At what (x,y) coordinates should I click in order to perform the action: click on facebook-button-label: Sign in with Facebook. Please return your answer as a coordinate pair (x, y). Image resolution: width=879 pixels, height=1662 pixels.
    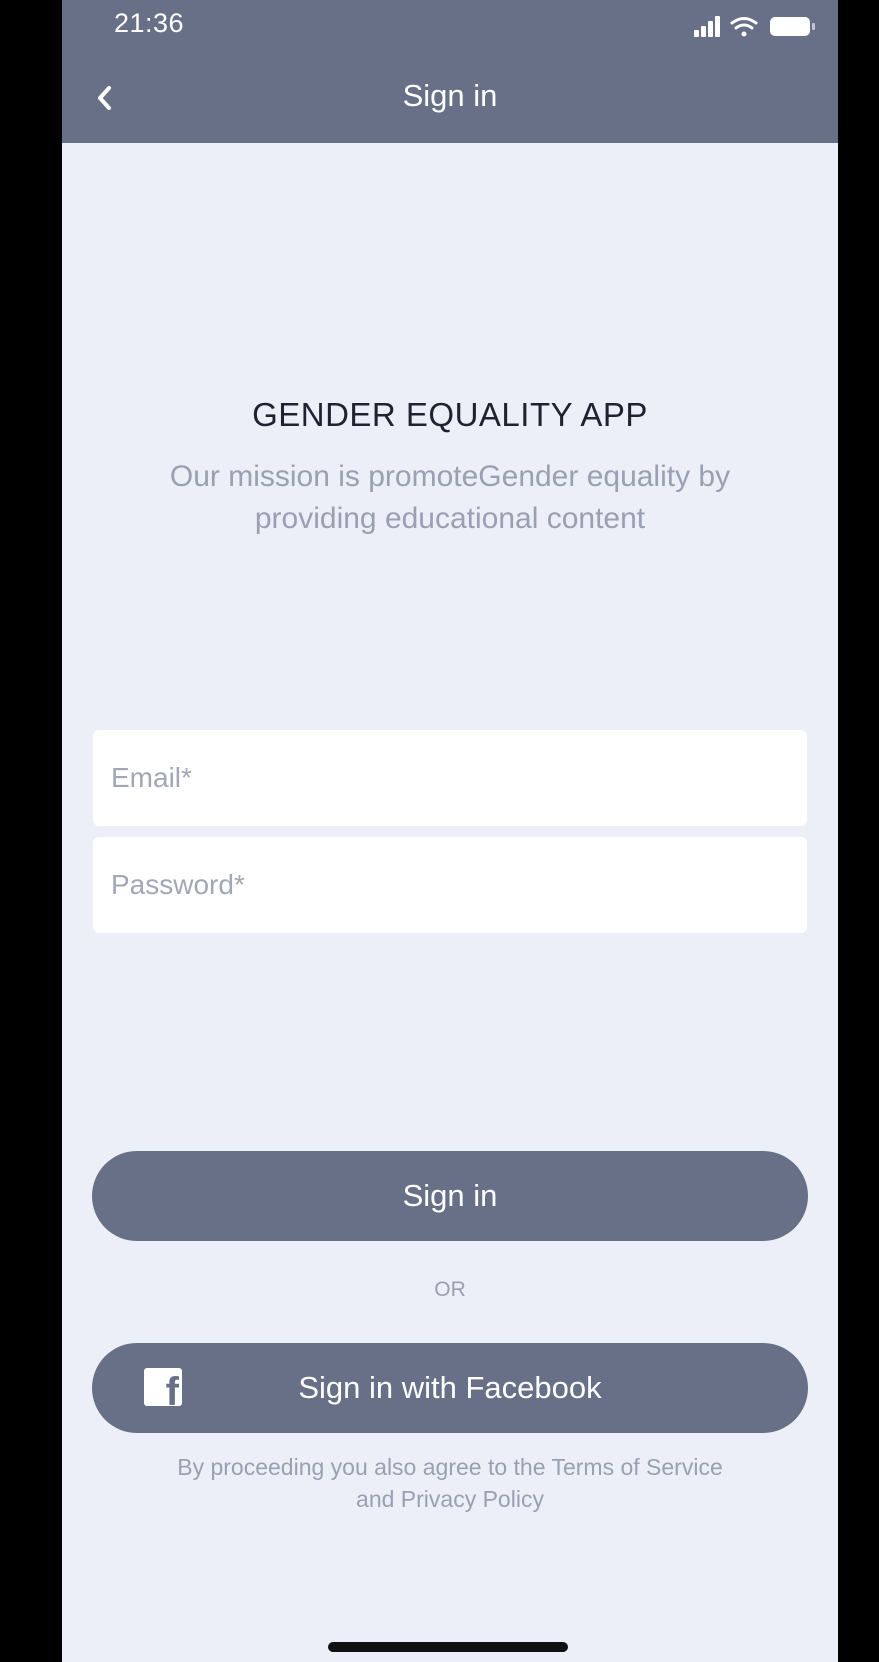
    Looking at the image, I should click on (450, 1387).